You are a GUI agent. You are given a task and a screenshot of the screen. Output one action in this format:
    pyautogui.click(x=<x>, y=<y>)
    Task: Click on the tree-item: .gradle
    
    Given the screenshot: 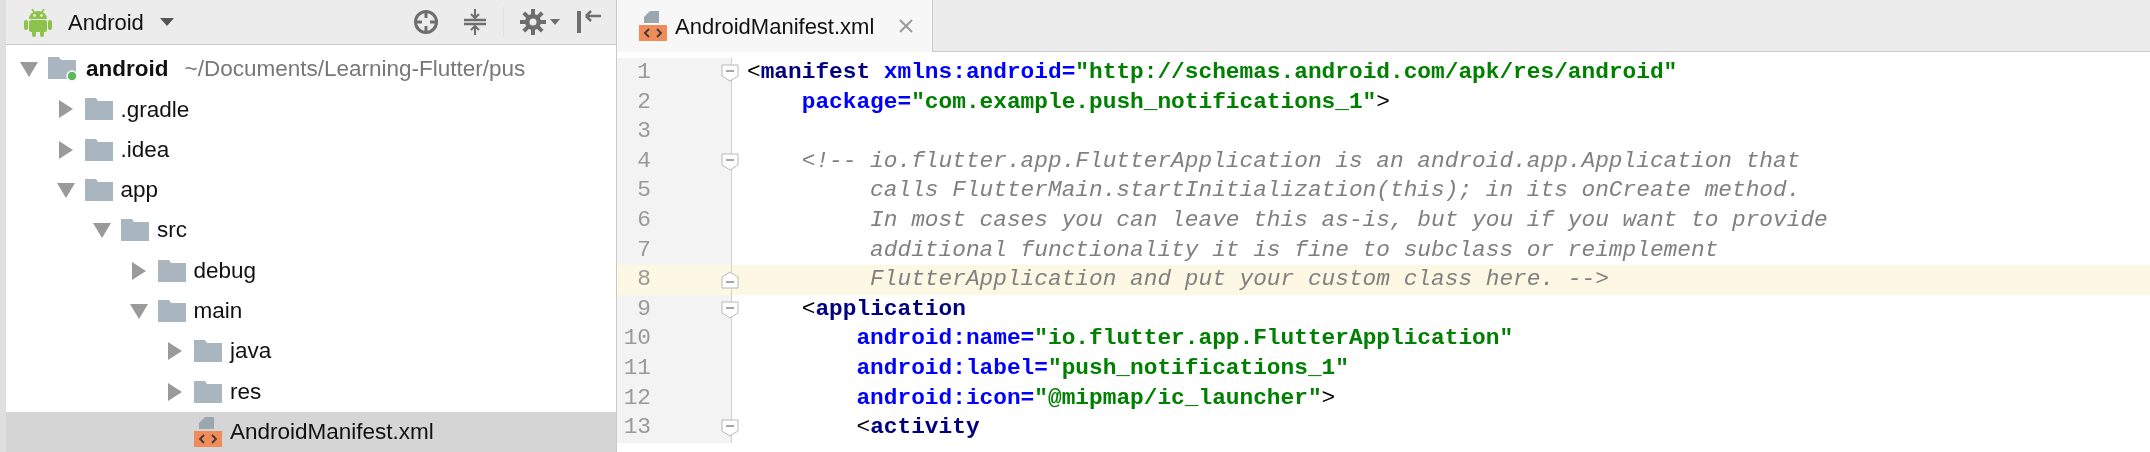 What is the action you would take?
    pyautogui.click(x=311, y=109)
    